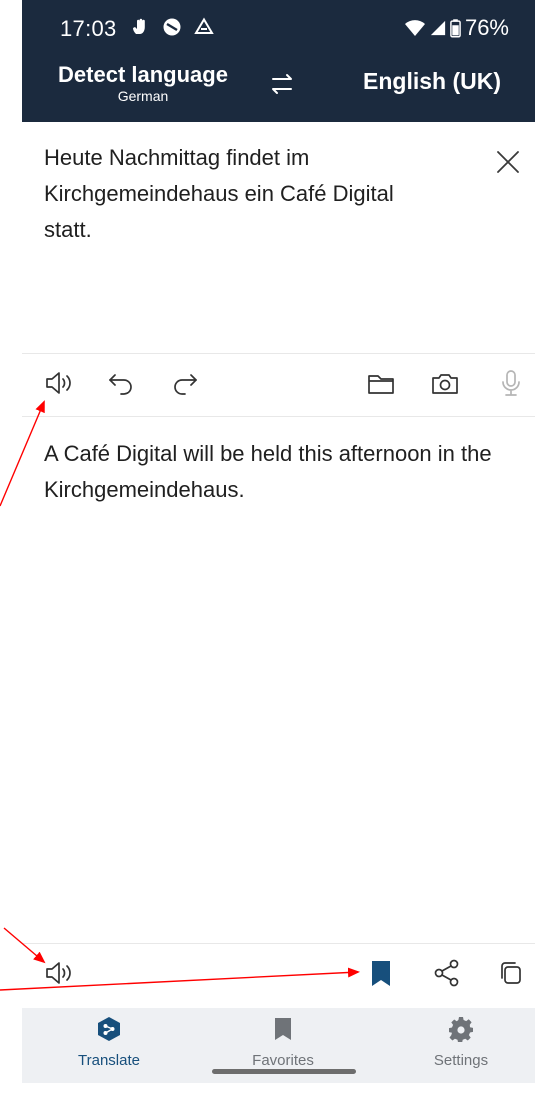 This screenshot has height=1111, width=535. What do you see at coordinates (143, 96) in the screenshot?
I see `detected-language-label: German` at bounding box center [143, 96].